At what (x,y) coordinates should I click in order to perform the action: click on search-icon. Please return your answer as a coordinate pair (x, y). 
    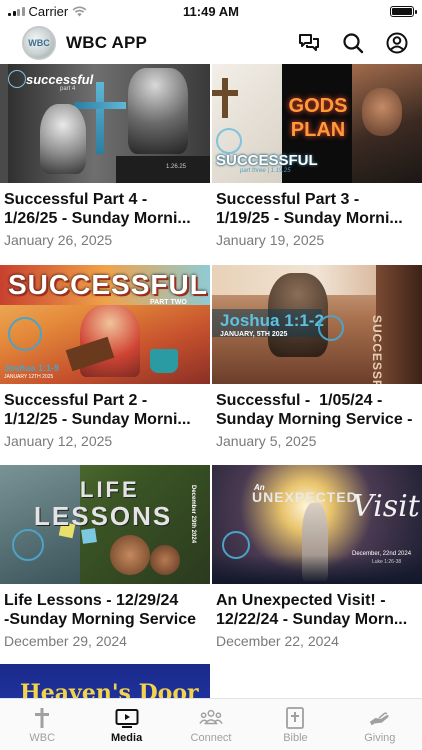
    Looking at the image, I should click on (353, 43).